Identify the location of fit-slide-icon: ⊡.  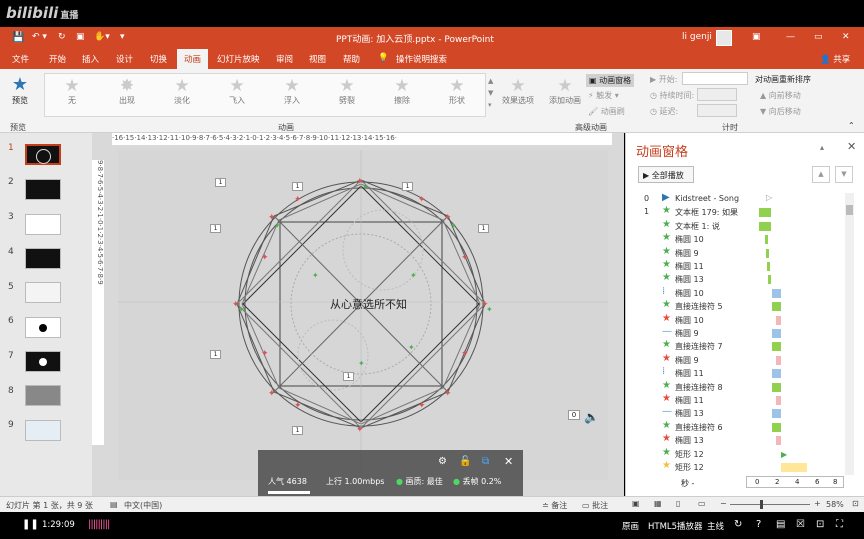
(855, 503).